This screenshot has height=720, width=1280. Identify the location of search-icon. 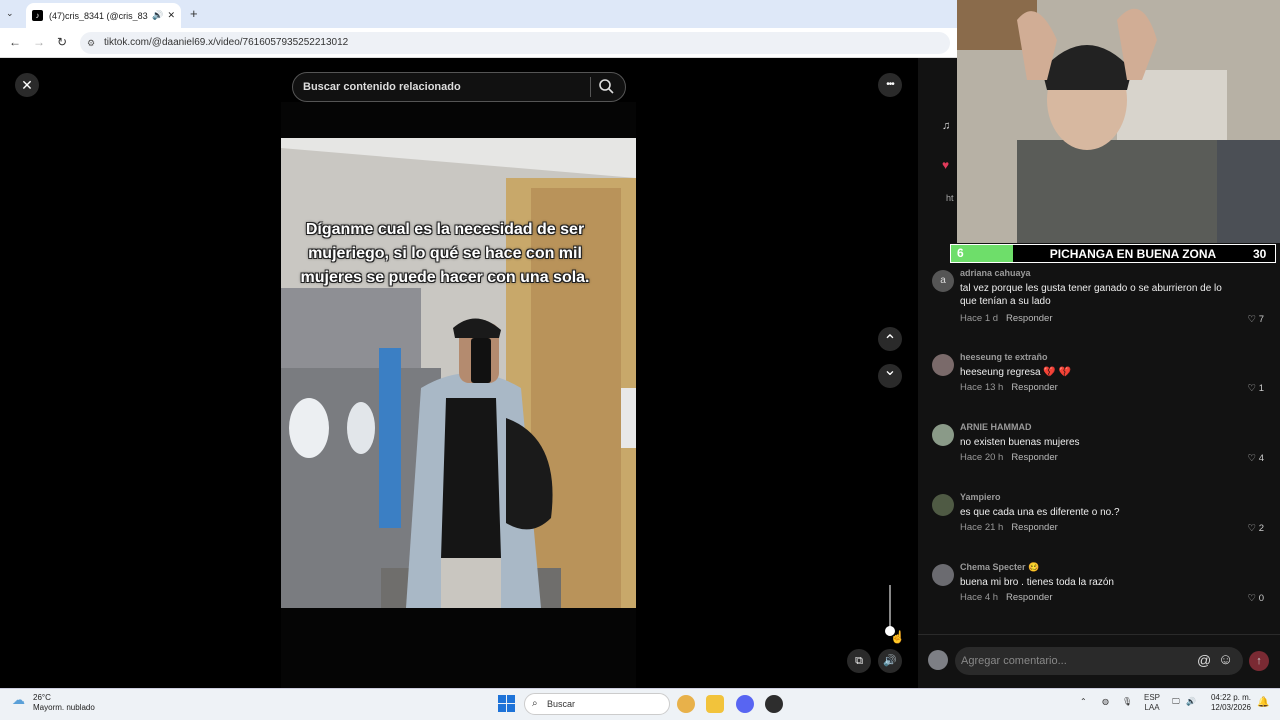
(606, 88).